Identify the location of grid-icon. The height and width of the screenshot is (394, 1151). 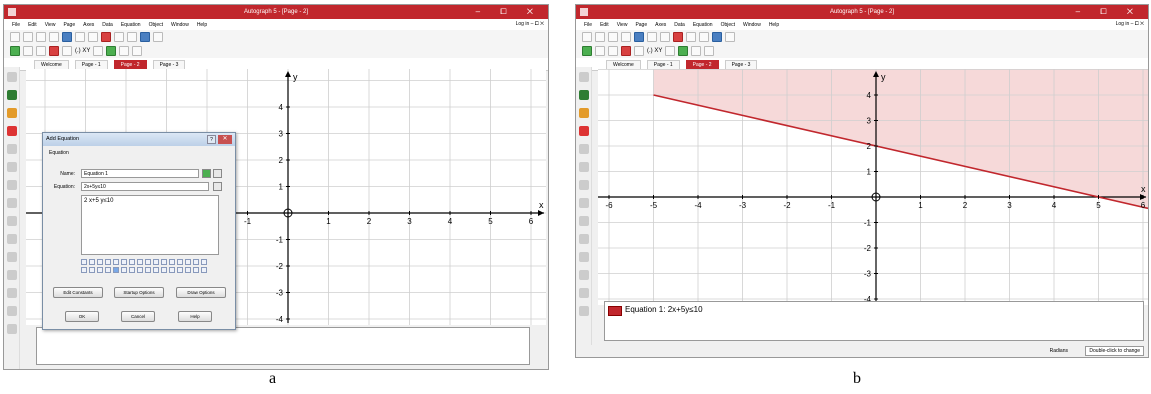
(28, 51).